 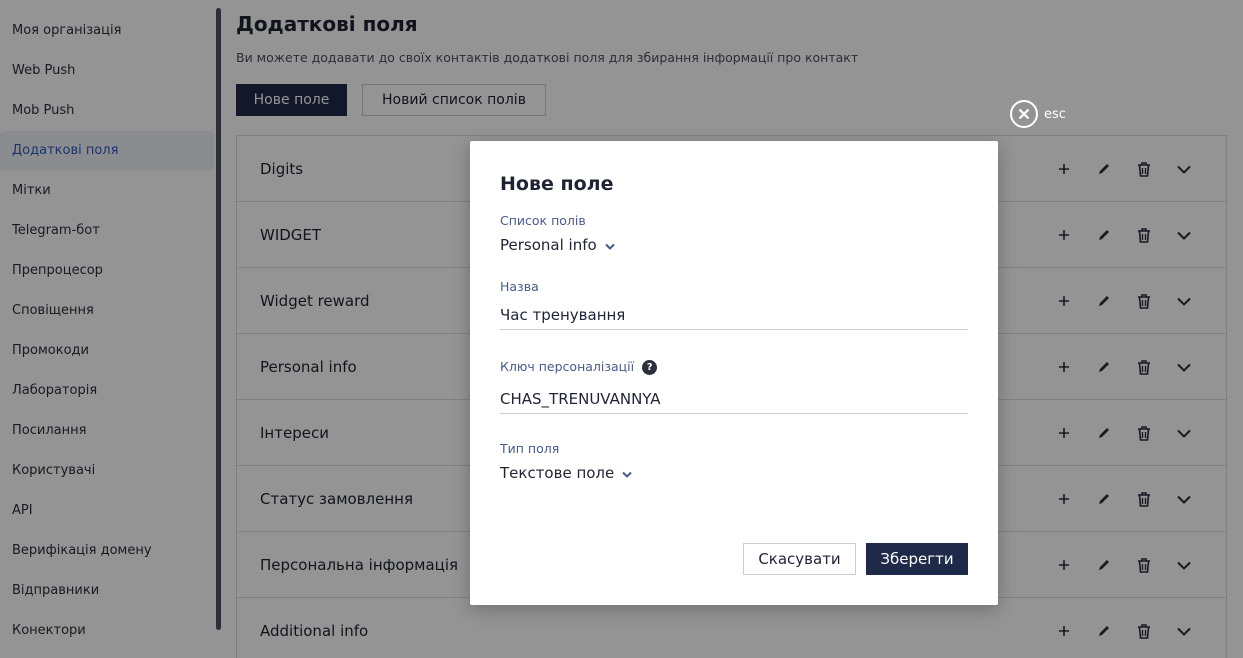 What do you see at coordinates (917, 559) in the screenshot?
I see `save-button: Зберегти` at bounding box center [917, 559].